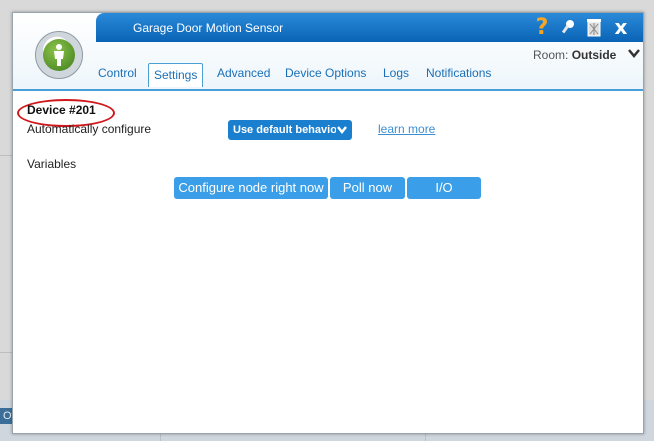 This screenshot has width=654, height=441. I want to click on close-icon: x, so click(621, 27).